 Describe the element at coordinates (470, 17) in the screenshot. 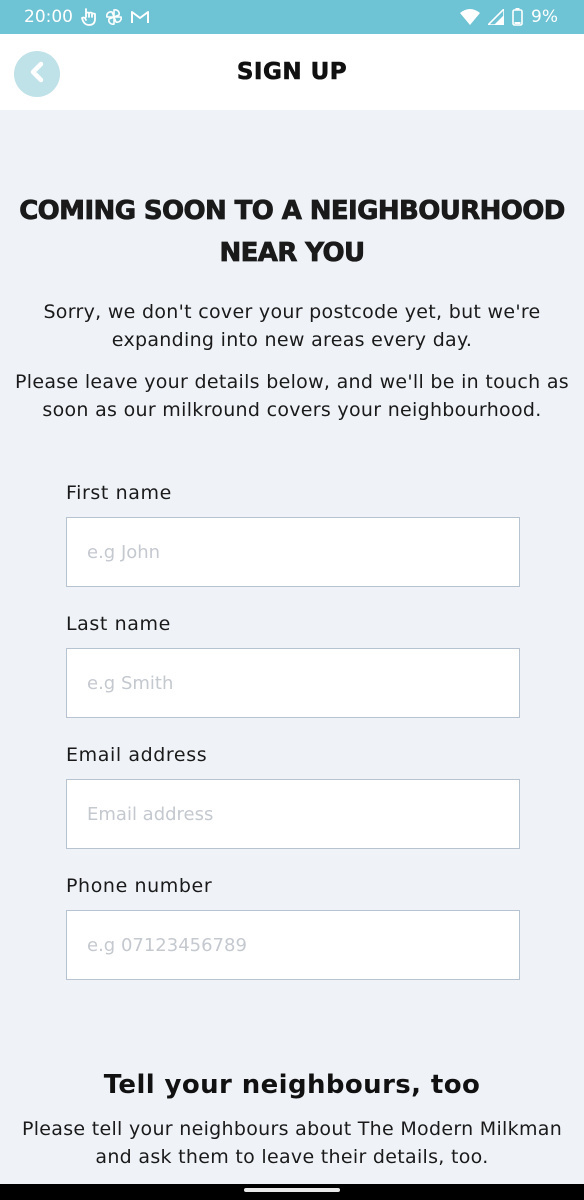

I see `wifi-icon` at that location.